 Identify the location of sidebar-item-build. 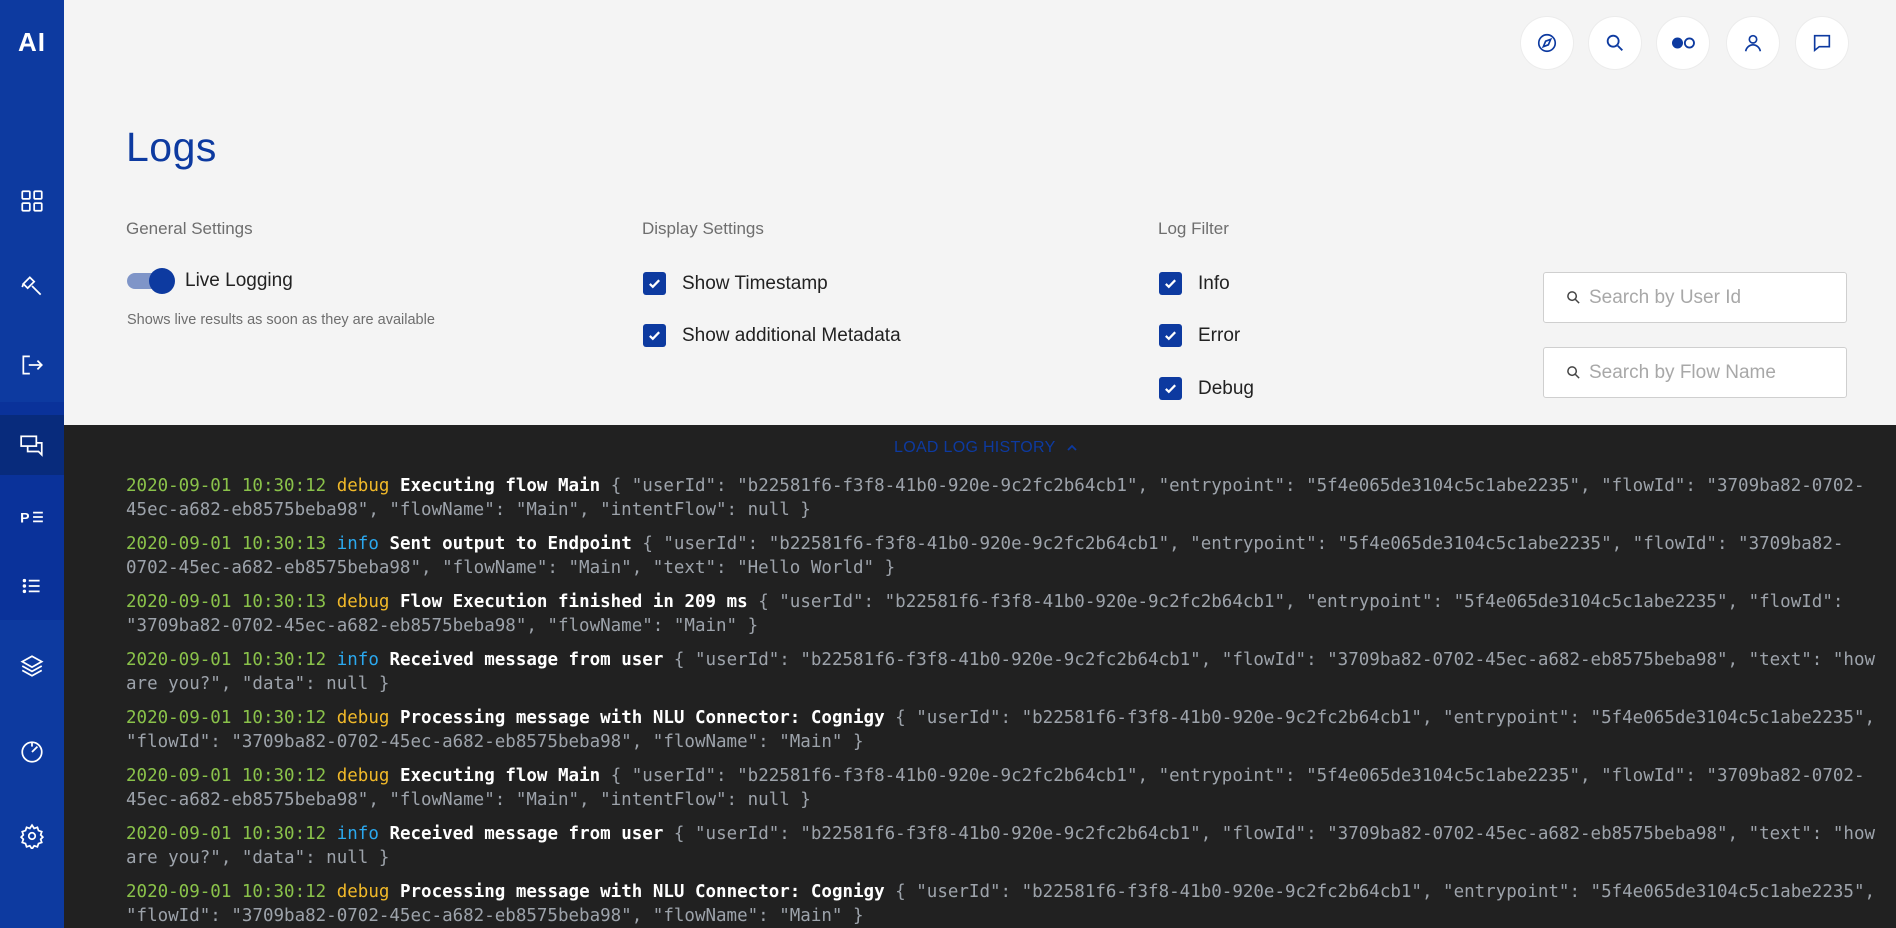
(32, 286).